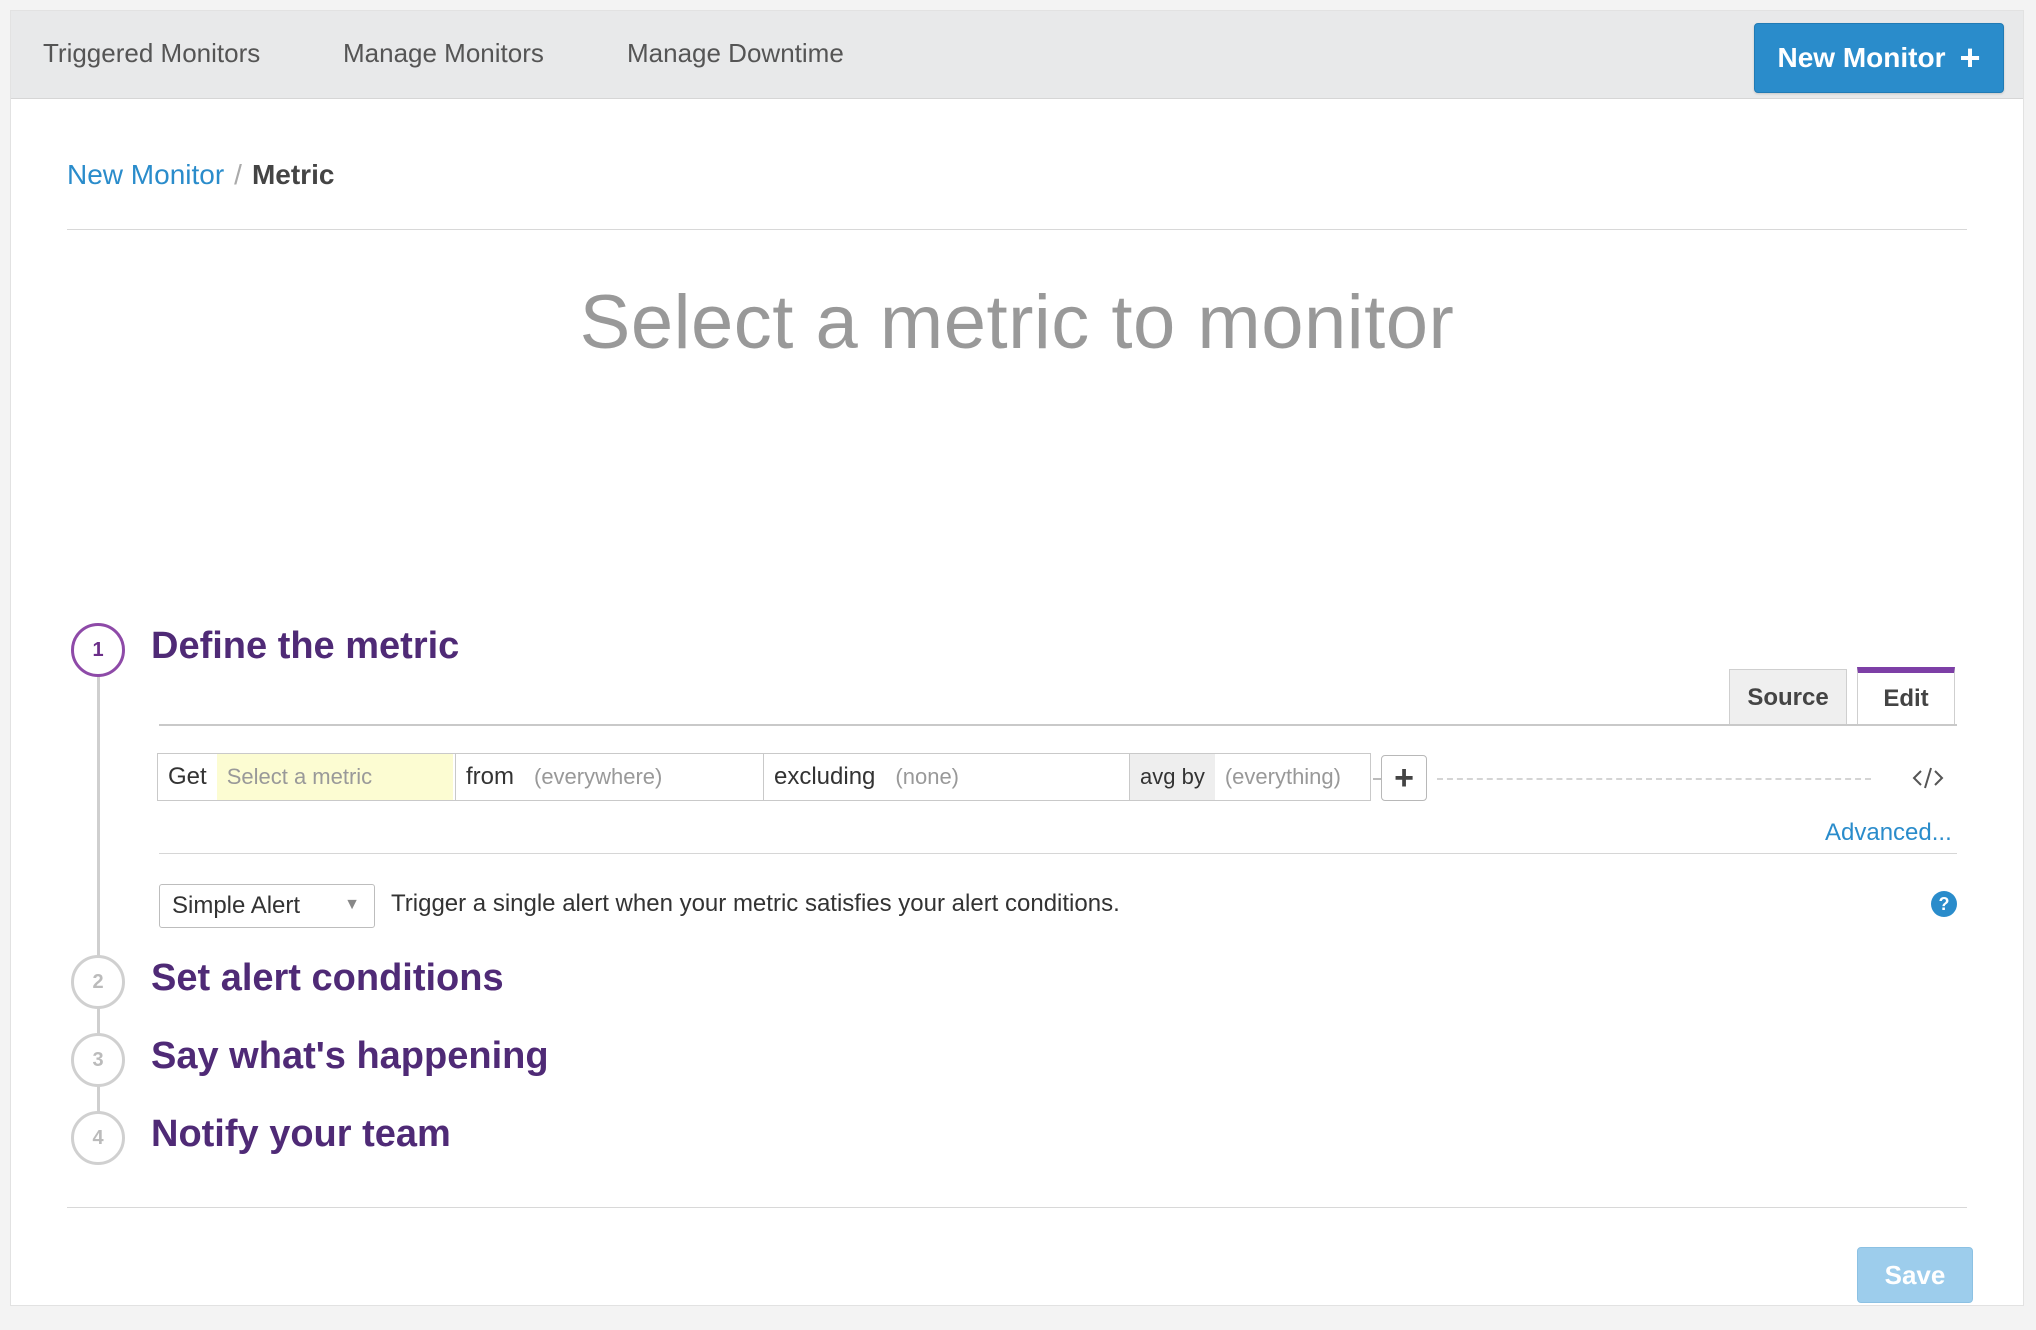 The image size is (2036, 1330). Describe the element at coordinates (305, 646) in the screenshot. I see `step-1-title: Define the metric` at that location.